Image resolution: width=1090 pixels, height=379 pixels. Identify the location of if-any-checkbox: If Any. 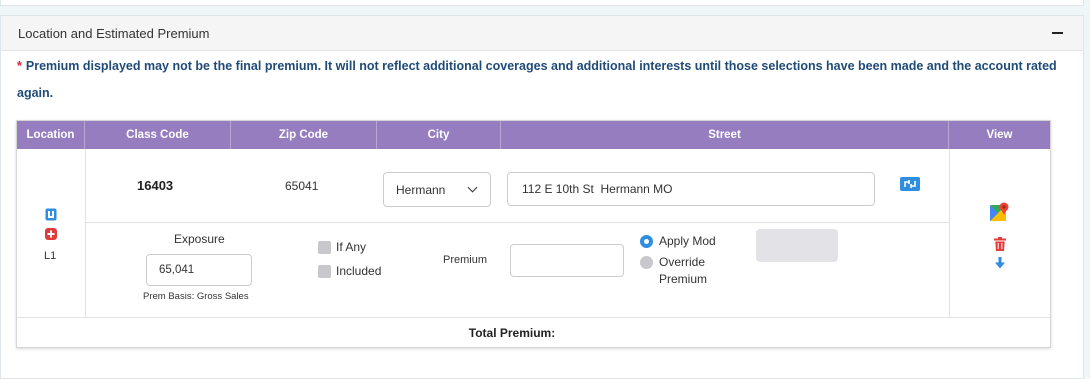
(342, 247).